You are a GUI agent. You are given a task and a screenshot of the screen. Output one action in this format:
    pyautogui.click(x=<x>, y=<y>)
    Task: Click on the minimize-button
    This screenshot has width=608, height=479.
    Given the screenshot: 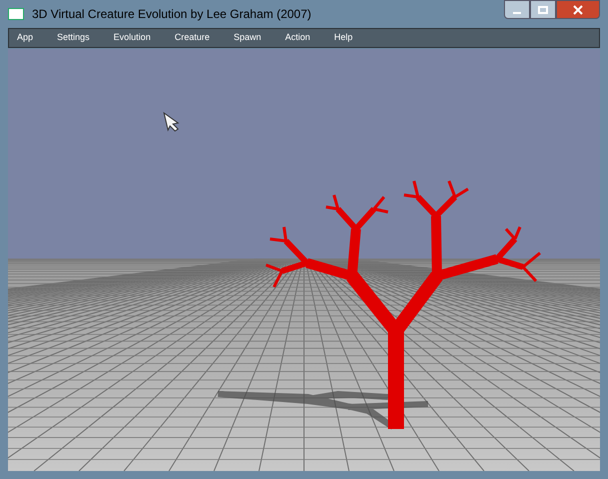 What is the action you would take?
    pyautogui.click(x=517, y=9)
    